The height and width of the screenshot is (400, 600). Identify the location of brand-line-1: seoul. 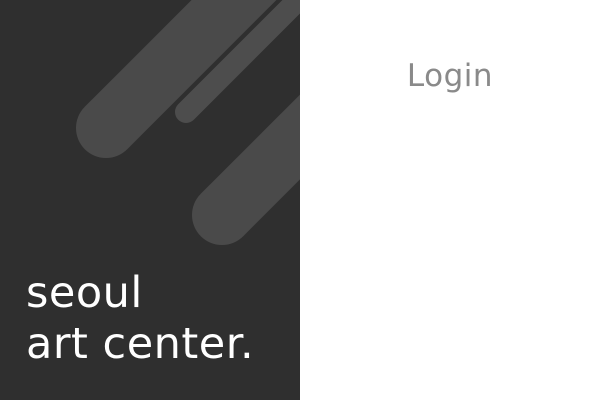
(84, 293).